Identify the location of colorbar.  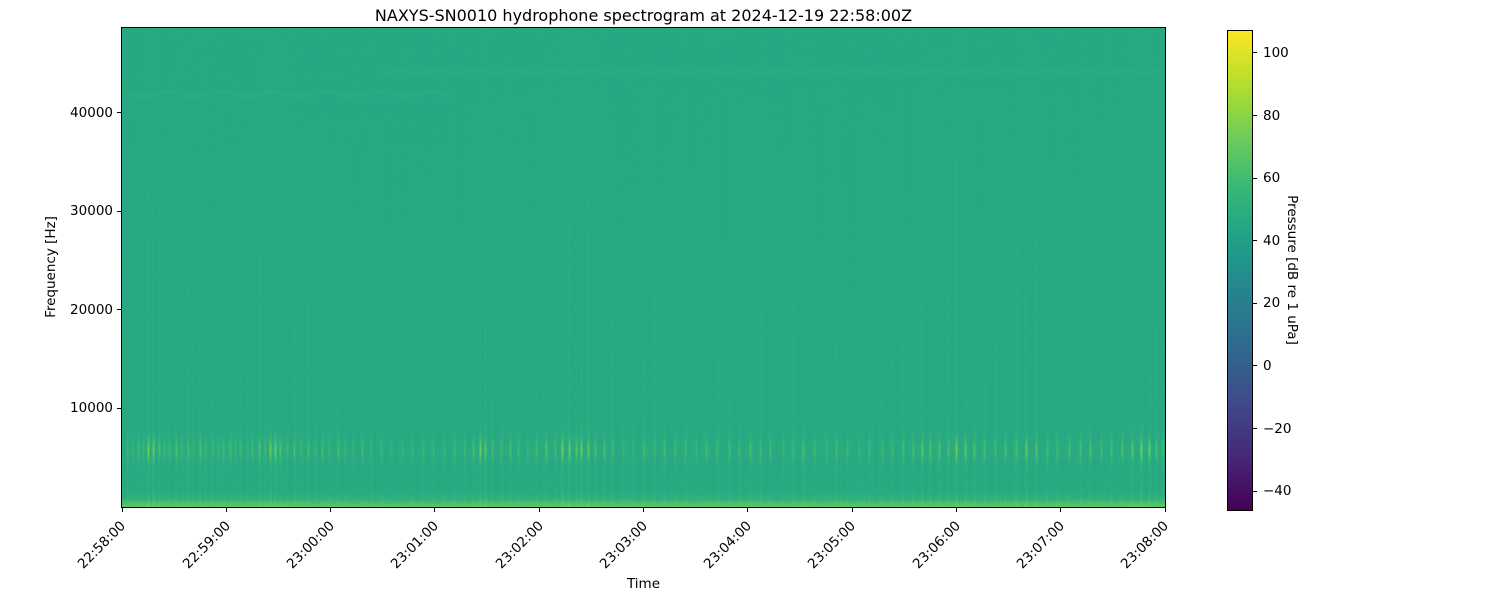
(1240, 270).